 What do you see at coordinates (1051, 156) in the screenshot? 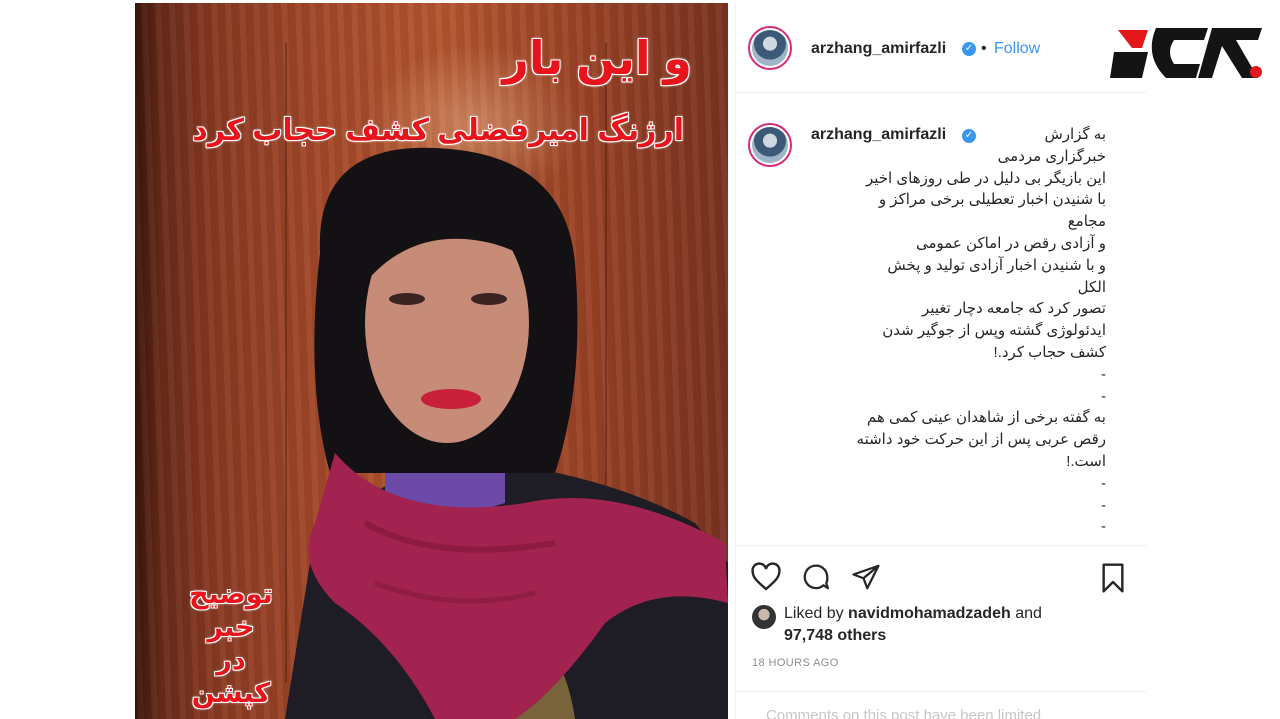
I see `caption-line: خبرگزاری مردمی` at bounding box center [1051, 156].